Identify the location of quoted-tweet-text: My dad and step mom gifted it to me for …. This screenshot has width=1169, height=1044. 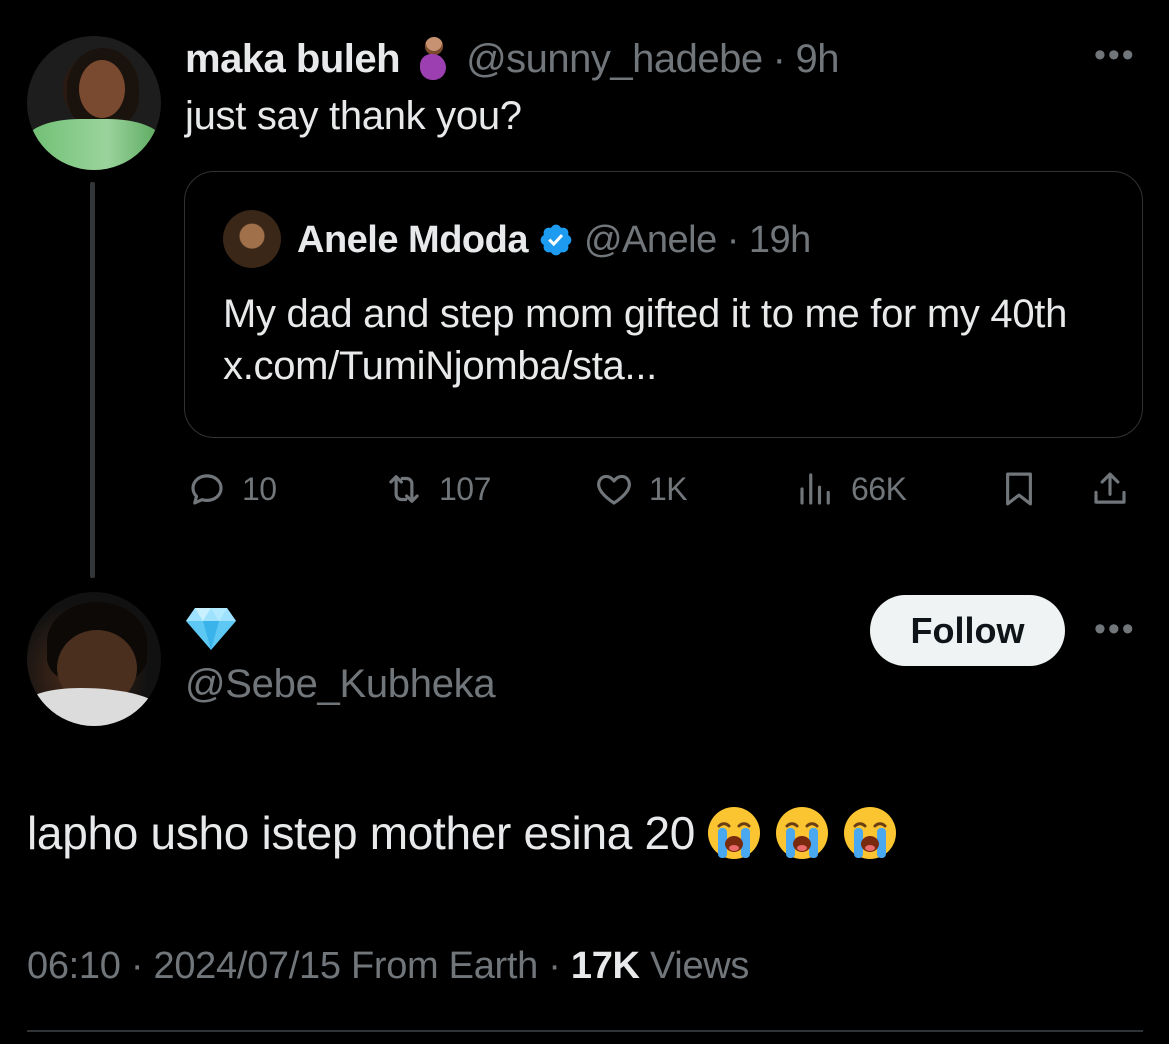
(645, 340).